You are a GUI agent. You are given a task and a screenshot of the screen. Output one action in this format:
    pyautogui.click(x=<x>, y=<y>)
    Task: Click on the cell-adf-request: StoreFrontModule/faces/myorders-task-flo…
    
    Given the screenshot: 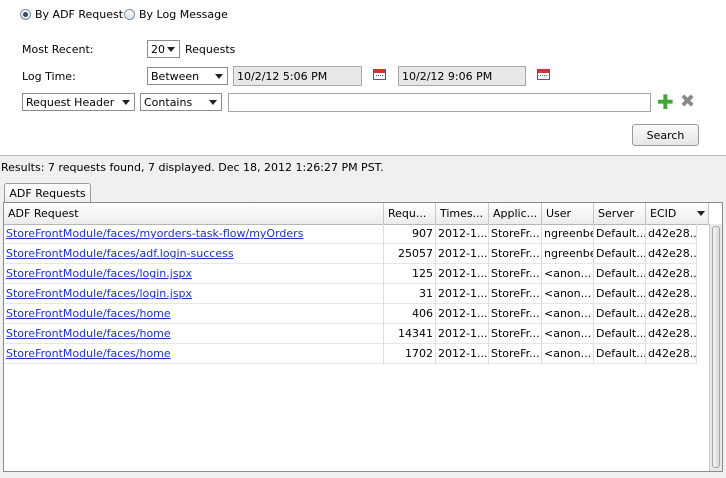 What is the action you would take?
    pyautogui.click(x=194, y=234)
    